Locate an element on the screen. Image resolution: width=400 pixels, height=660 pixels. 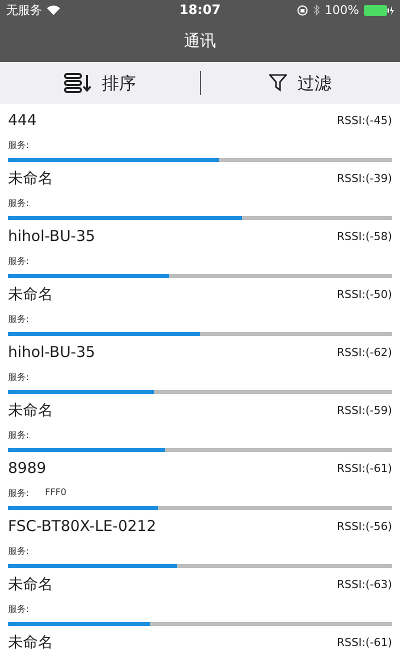
rssi-value: RSSI:(-59) is located at coordinates (364, 410).